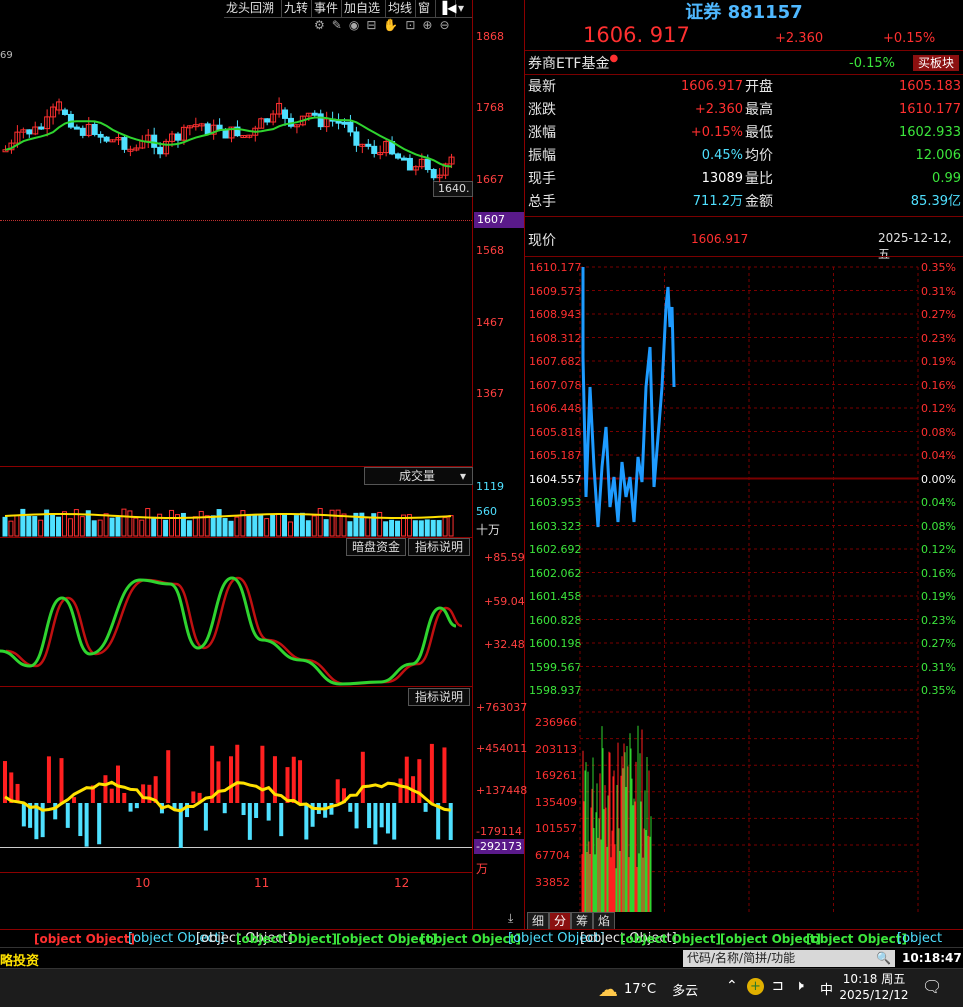  I want to click on price-tick: 1768, so click(490, 107).